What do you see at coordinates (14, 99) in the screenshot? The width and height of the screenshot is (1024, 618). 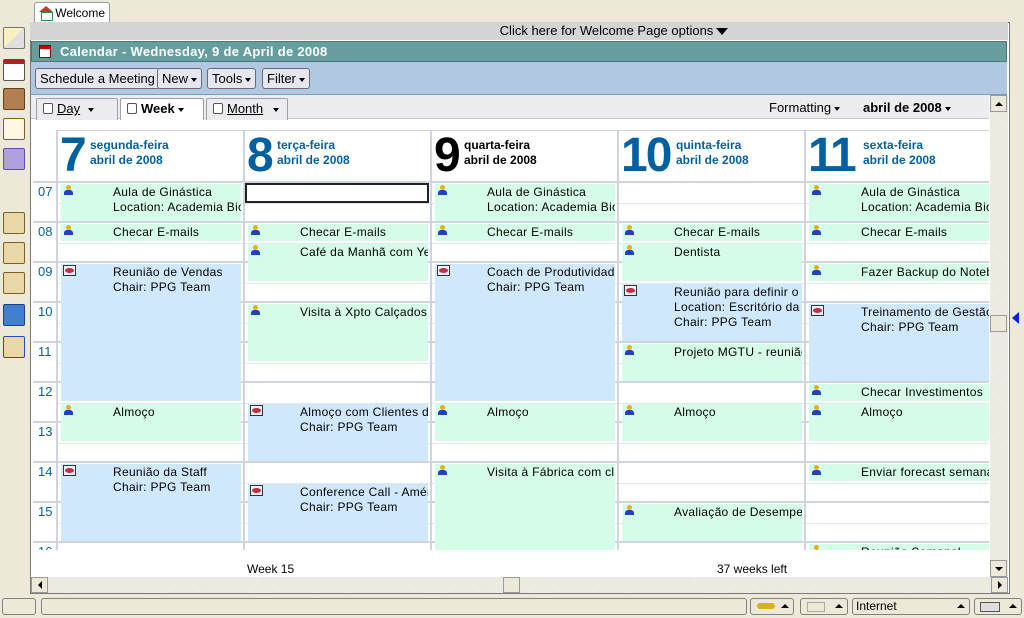 I see `address-book-icon` at bounding box center [14, 99].